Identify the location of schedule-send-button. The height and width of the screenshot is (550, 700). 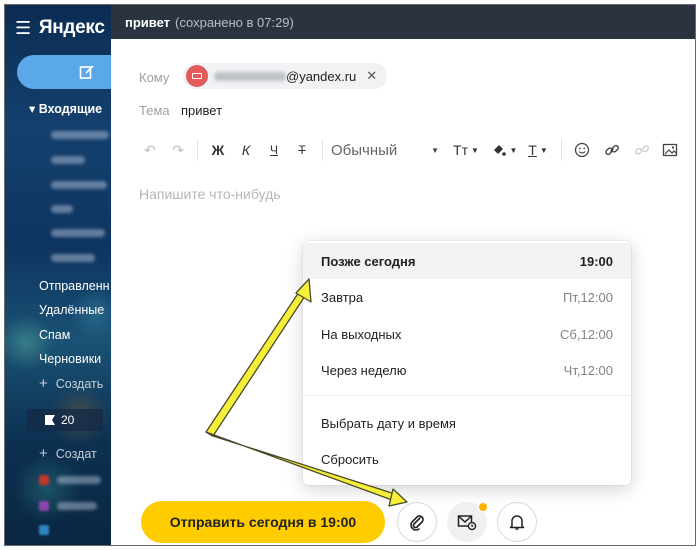
(467, 522).